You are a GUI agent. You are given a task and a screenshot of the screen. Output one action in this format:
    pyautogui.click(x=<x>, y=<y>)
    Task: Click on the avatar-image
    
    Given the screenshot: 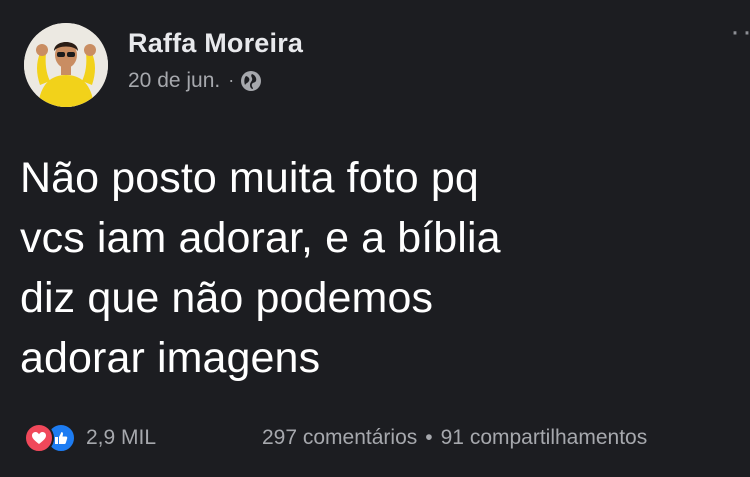 What is the action you would take?
    pyautogui.click(x=66, y=65)
    